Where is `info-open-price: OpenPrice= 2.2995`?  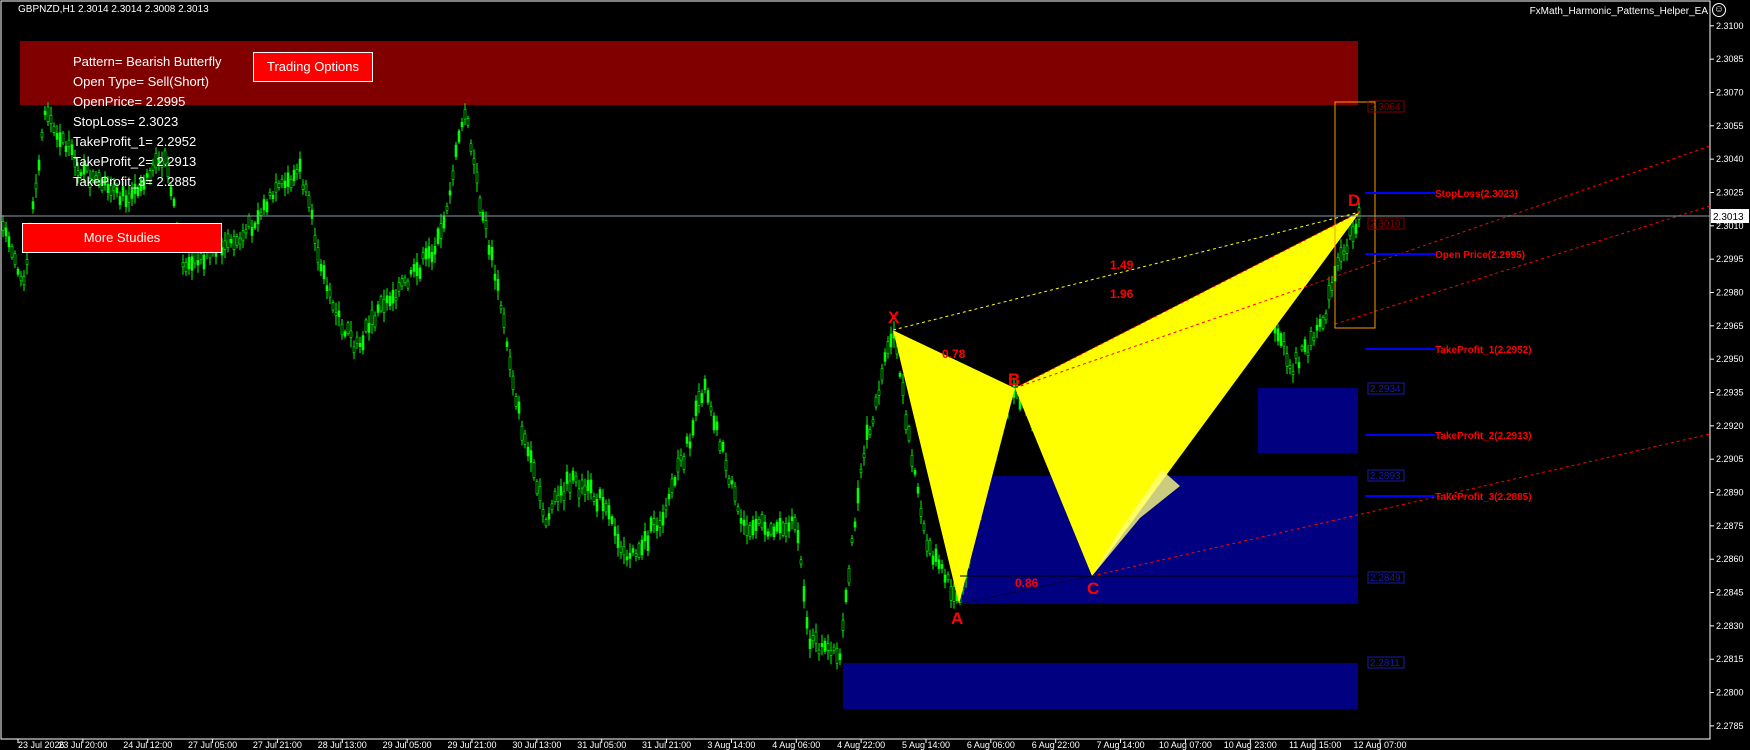 info-open-price: OpenPrice= 2.2995 is located at coordinates (129, 101).